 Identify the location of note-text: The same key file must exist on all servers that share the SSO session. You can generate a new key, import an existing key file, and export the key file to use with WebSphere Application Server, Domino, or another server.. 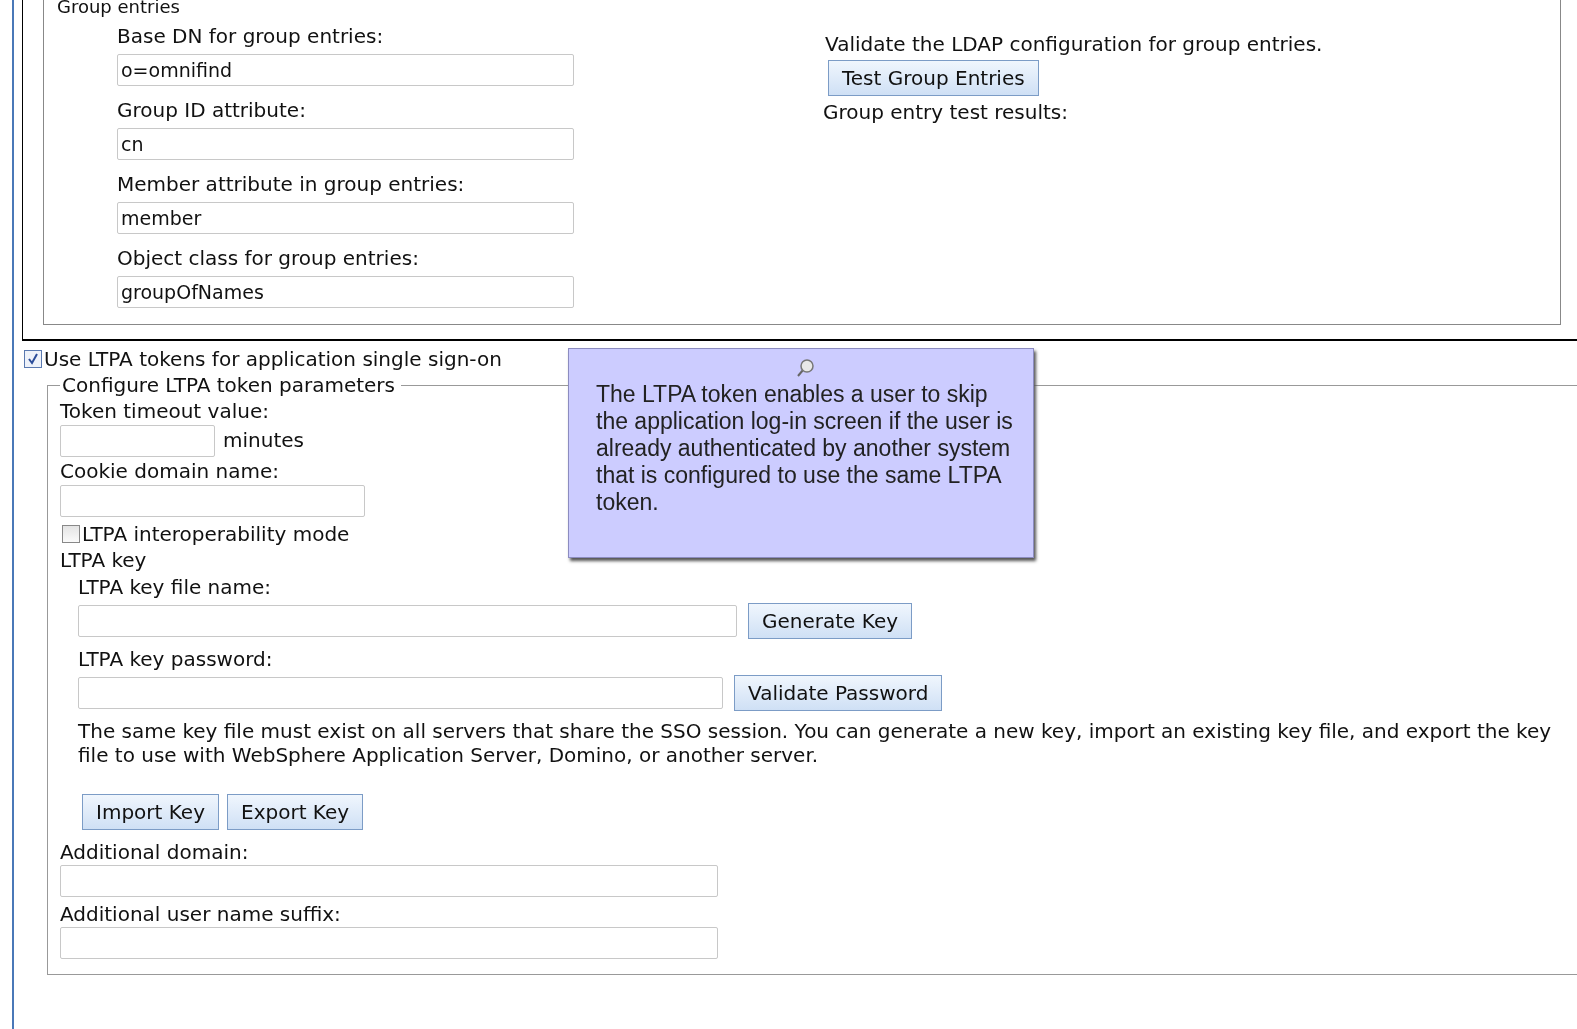
(815, 743).